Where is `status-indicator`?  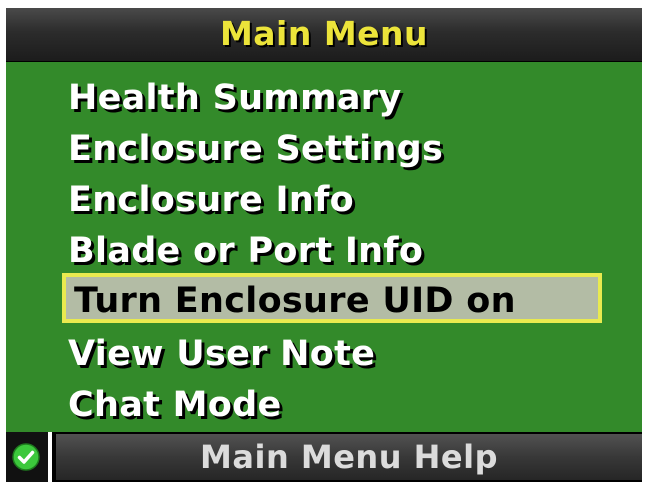
status-indicator is located at coordinates (29, 457).